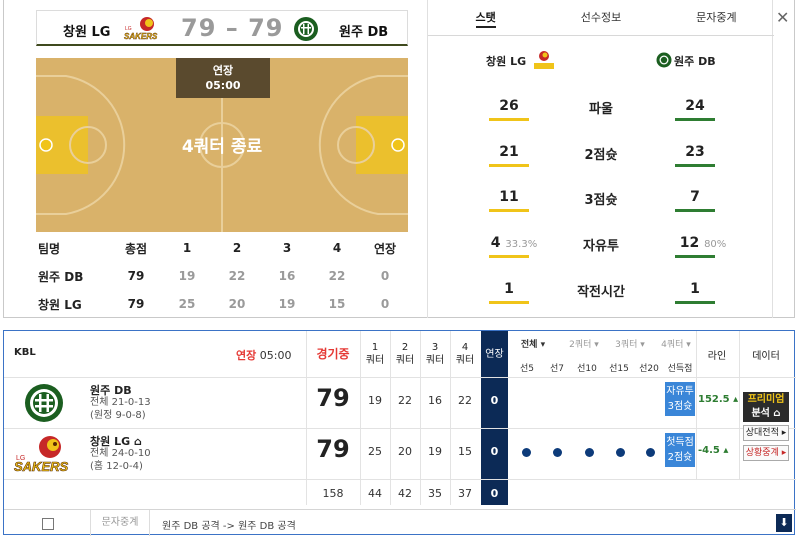  I want to click on row-q2: 22, so click(237, 276).